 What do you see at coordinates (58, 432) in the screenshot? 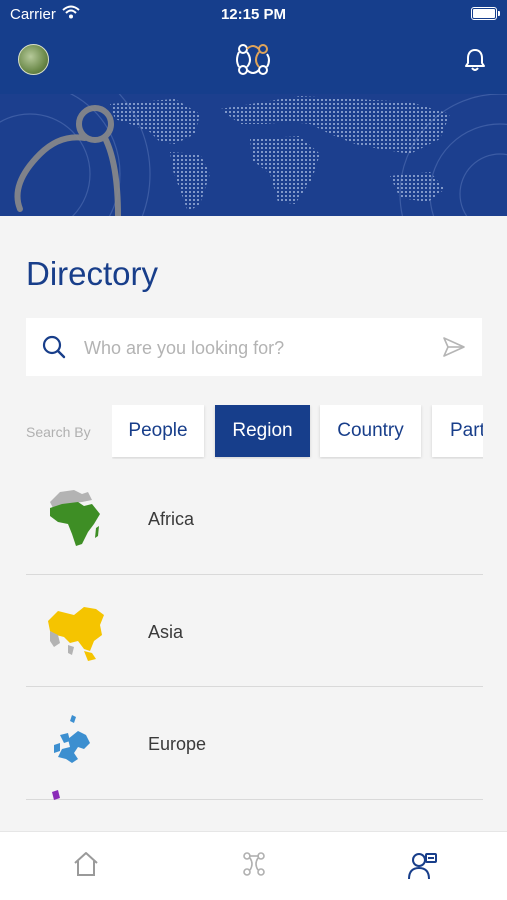
I see `search-by-label: Search By` at bounding box center [58, 432].